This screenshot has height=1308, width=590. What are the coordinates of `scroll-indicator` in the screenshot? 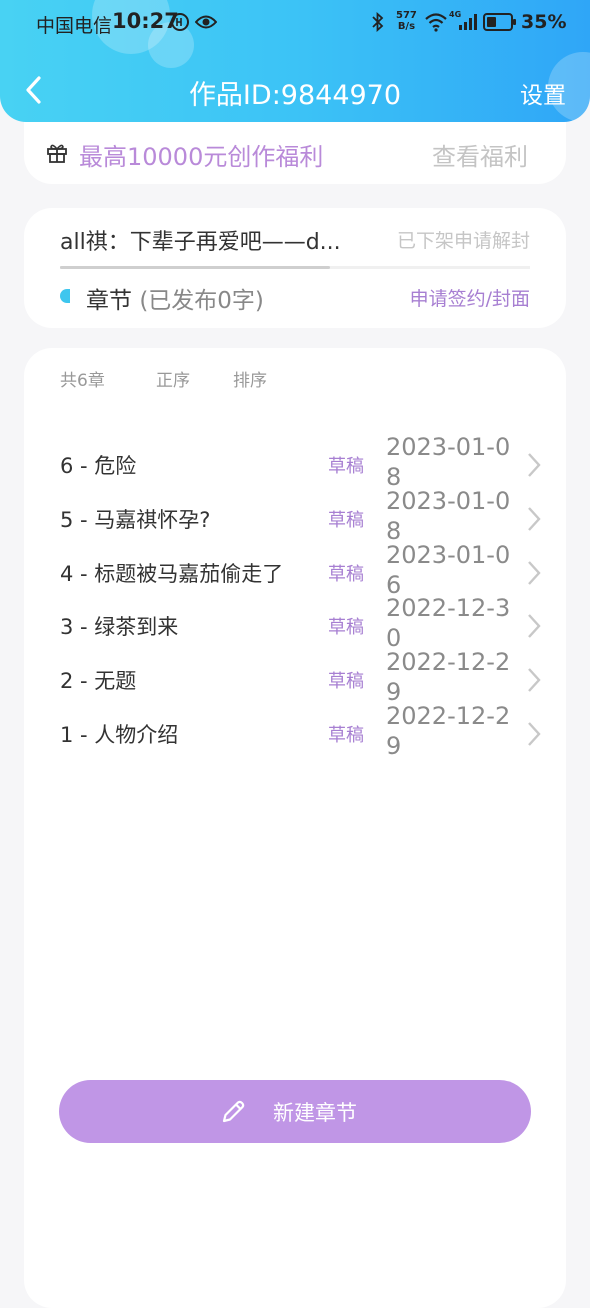 It's located at (195, 267).